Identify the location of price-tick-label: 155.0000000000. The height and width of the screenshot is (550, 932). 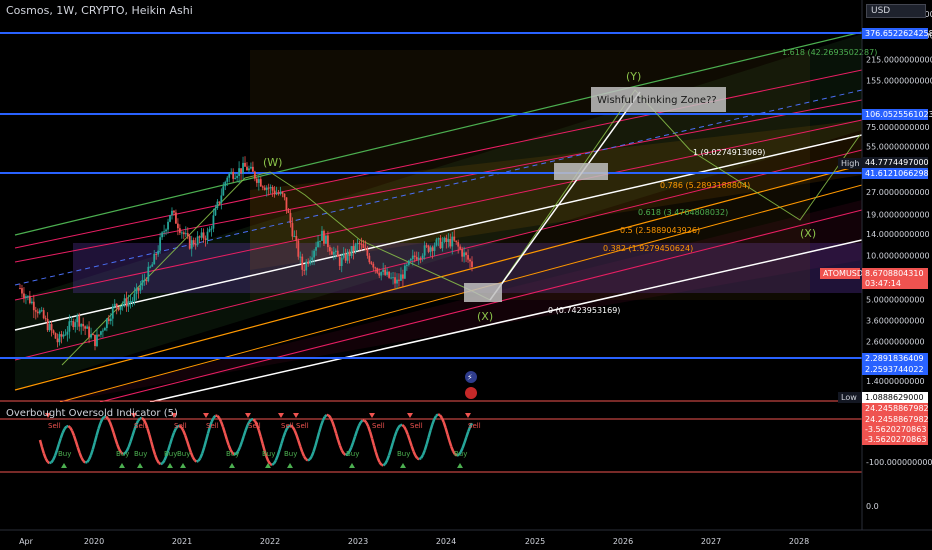
(899, 81).